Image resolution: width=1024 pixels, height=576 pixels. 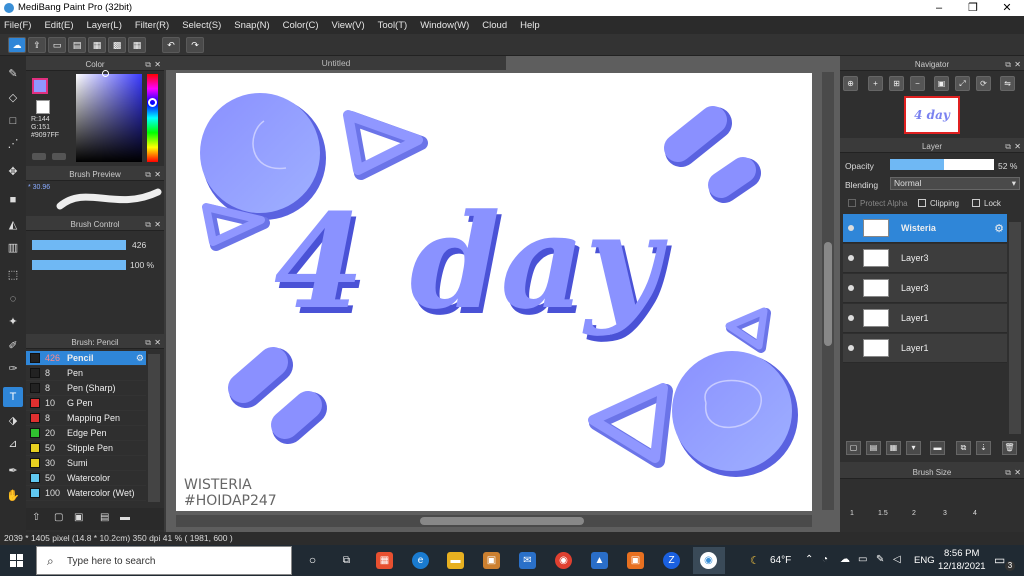 I want to click on navigator-thumbnail: 4 day, so click(x=932, y=115).